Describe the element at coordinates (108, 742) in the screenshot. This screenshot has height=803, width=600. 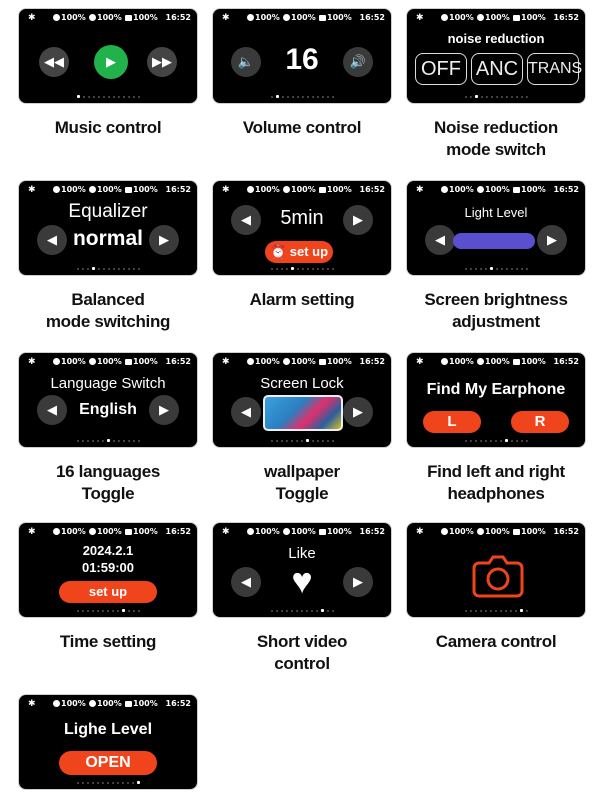
I see `device-screen: ✱ 100% 100% 100% 16:52 Lighe Level OPEN` at that location.